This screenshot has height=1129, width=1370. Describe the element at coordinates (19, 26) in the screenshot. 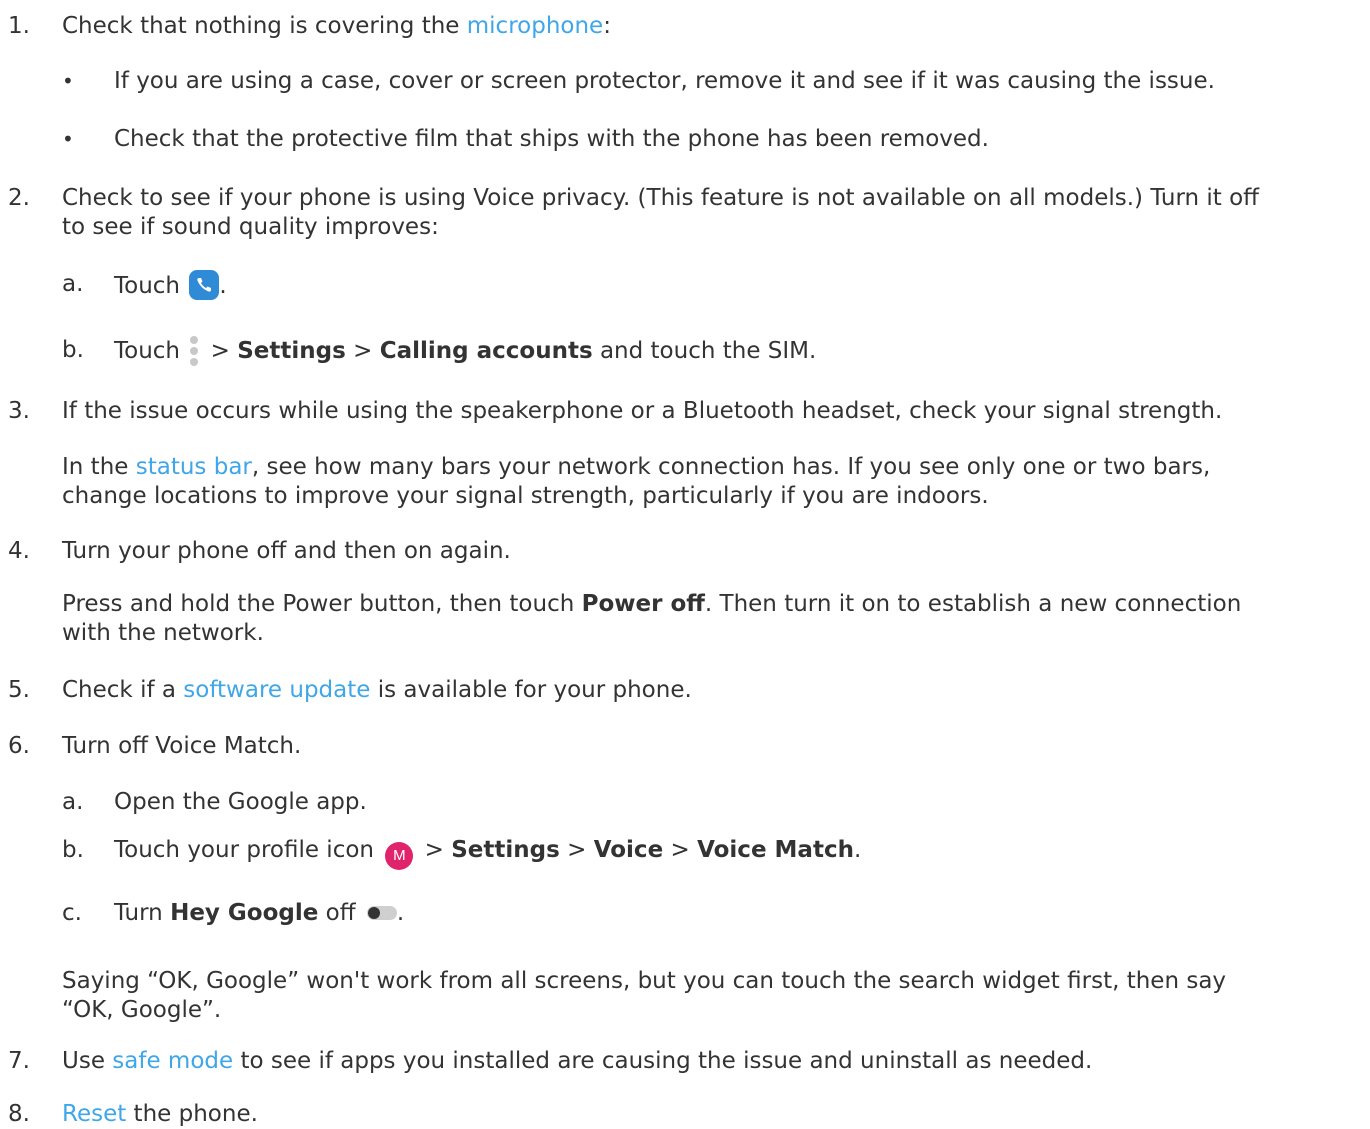

I see `step-number: 1.` at that location.